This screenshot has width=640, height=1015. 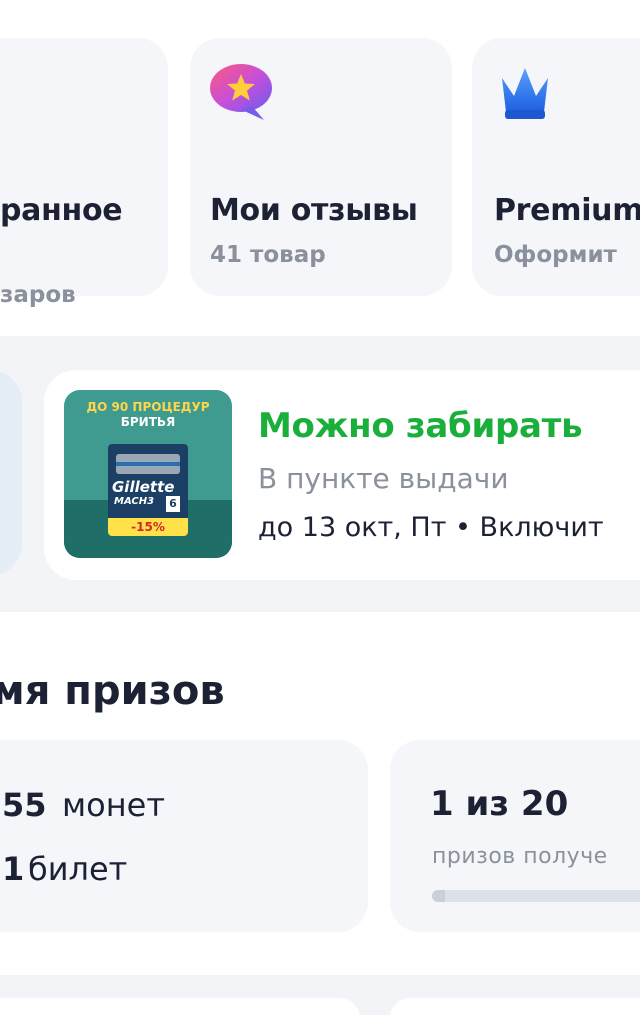 I want to click on razor-cartridge-strip, so click(x=148, y=464).